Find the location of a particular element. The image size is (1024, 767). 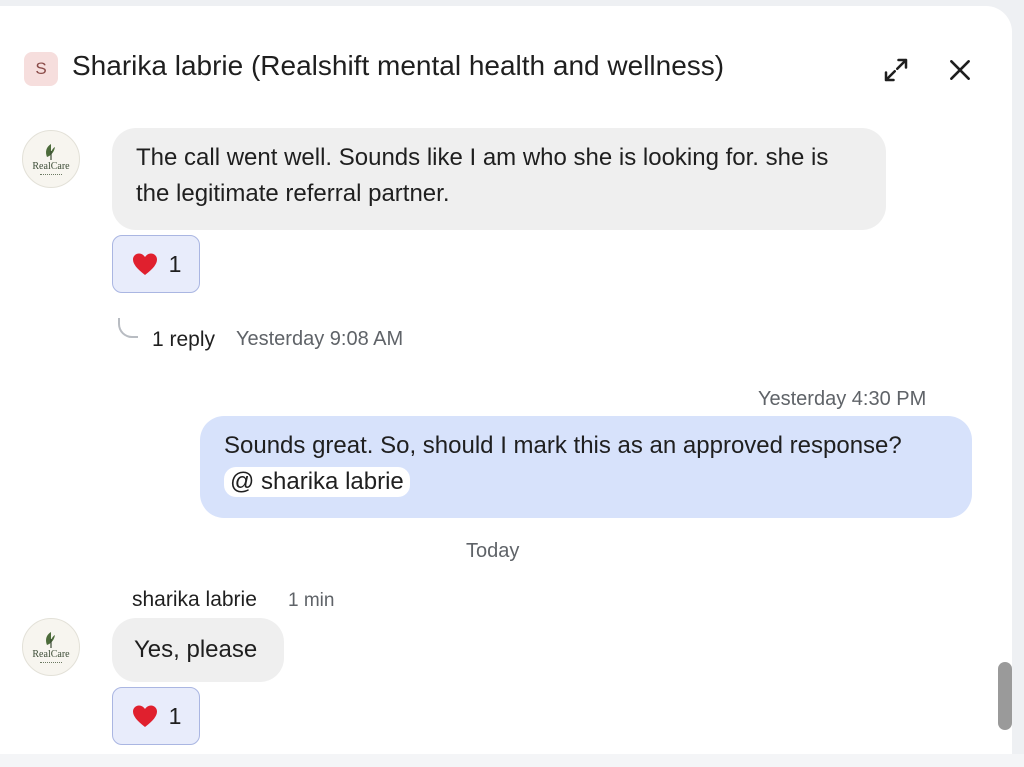

bottom-divider is located at coordinates (512, 760).